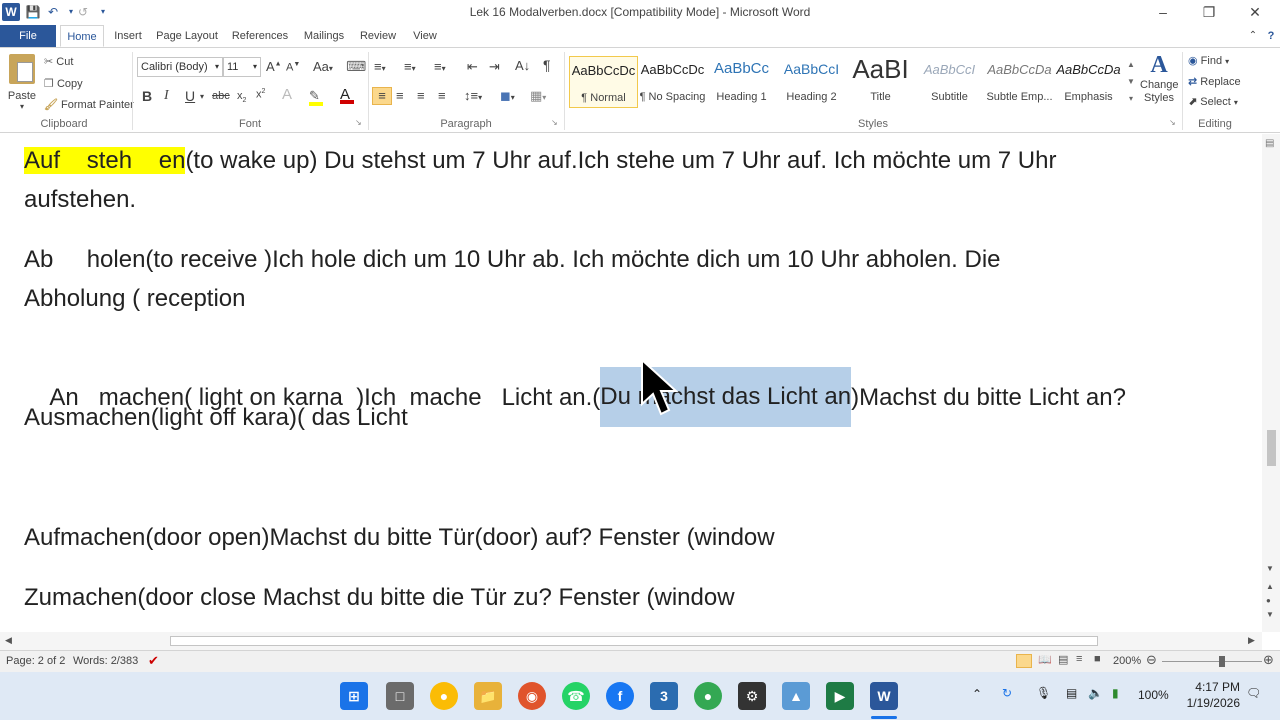  Describe the element at coordinates (287, 94) in the screenshot. I see `text-effects-icon: A` at that location.